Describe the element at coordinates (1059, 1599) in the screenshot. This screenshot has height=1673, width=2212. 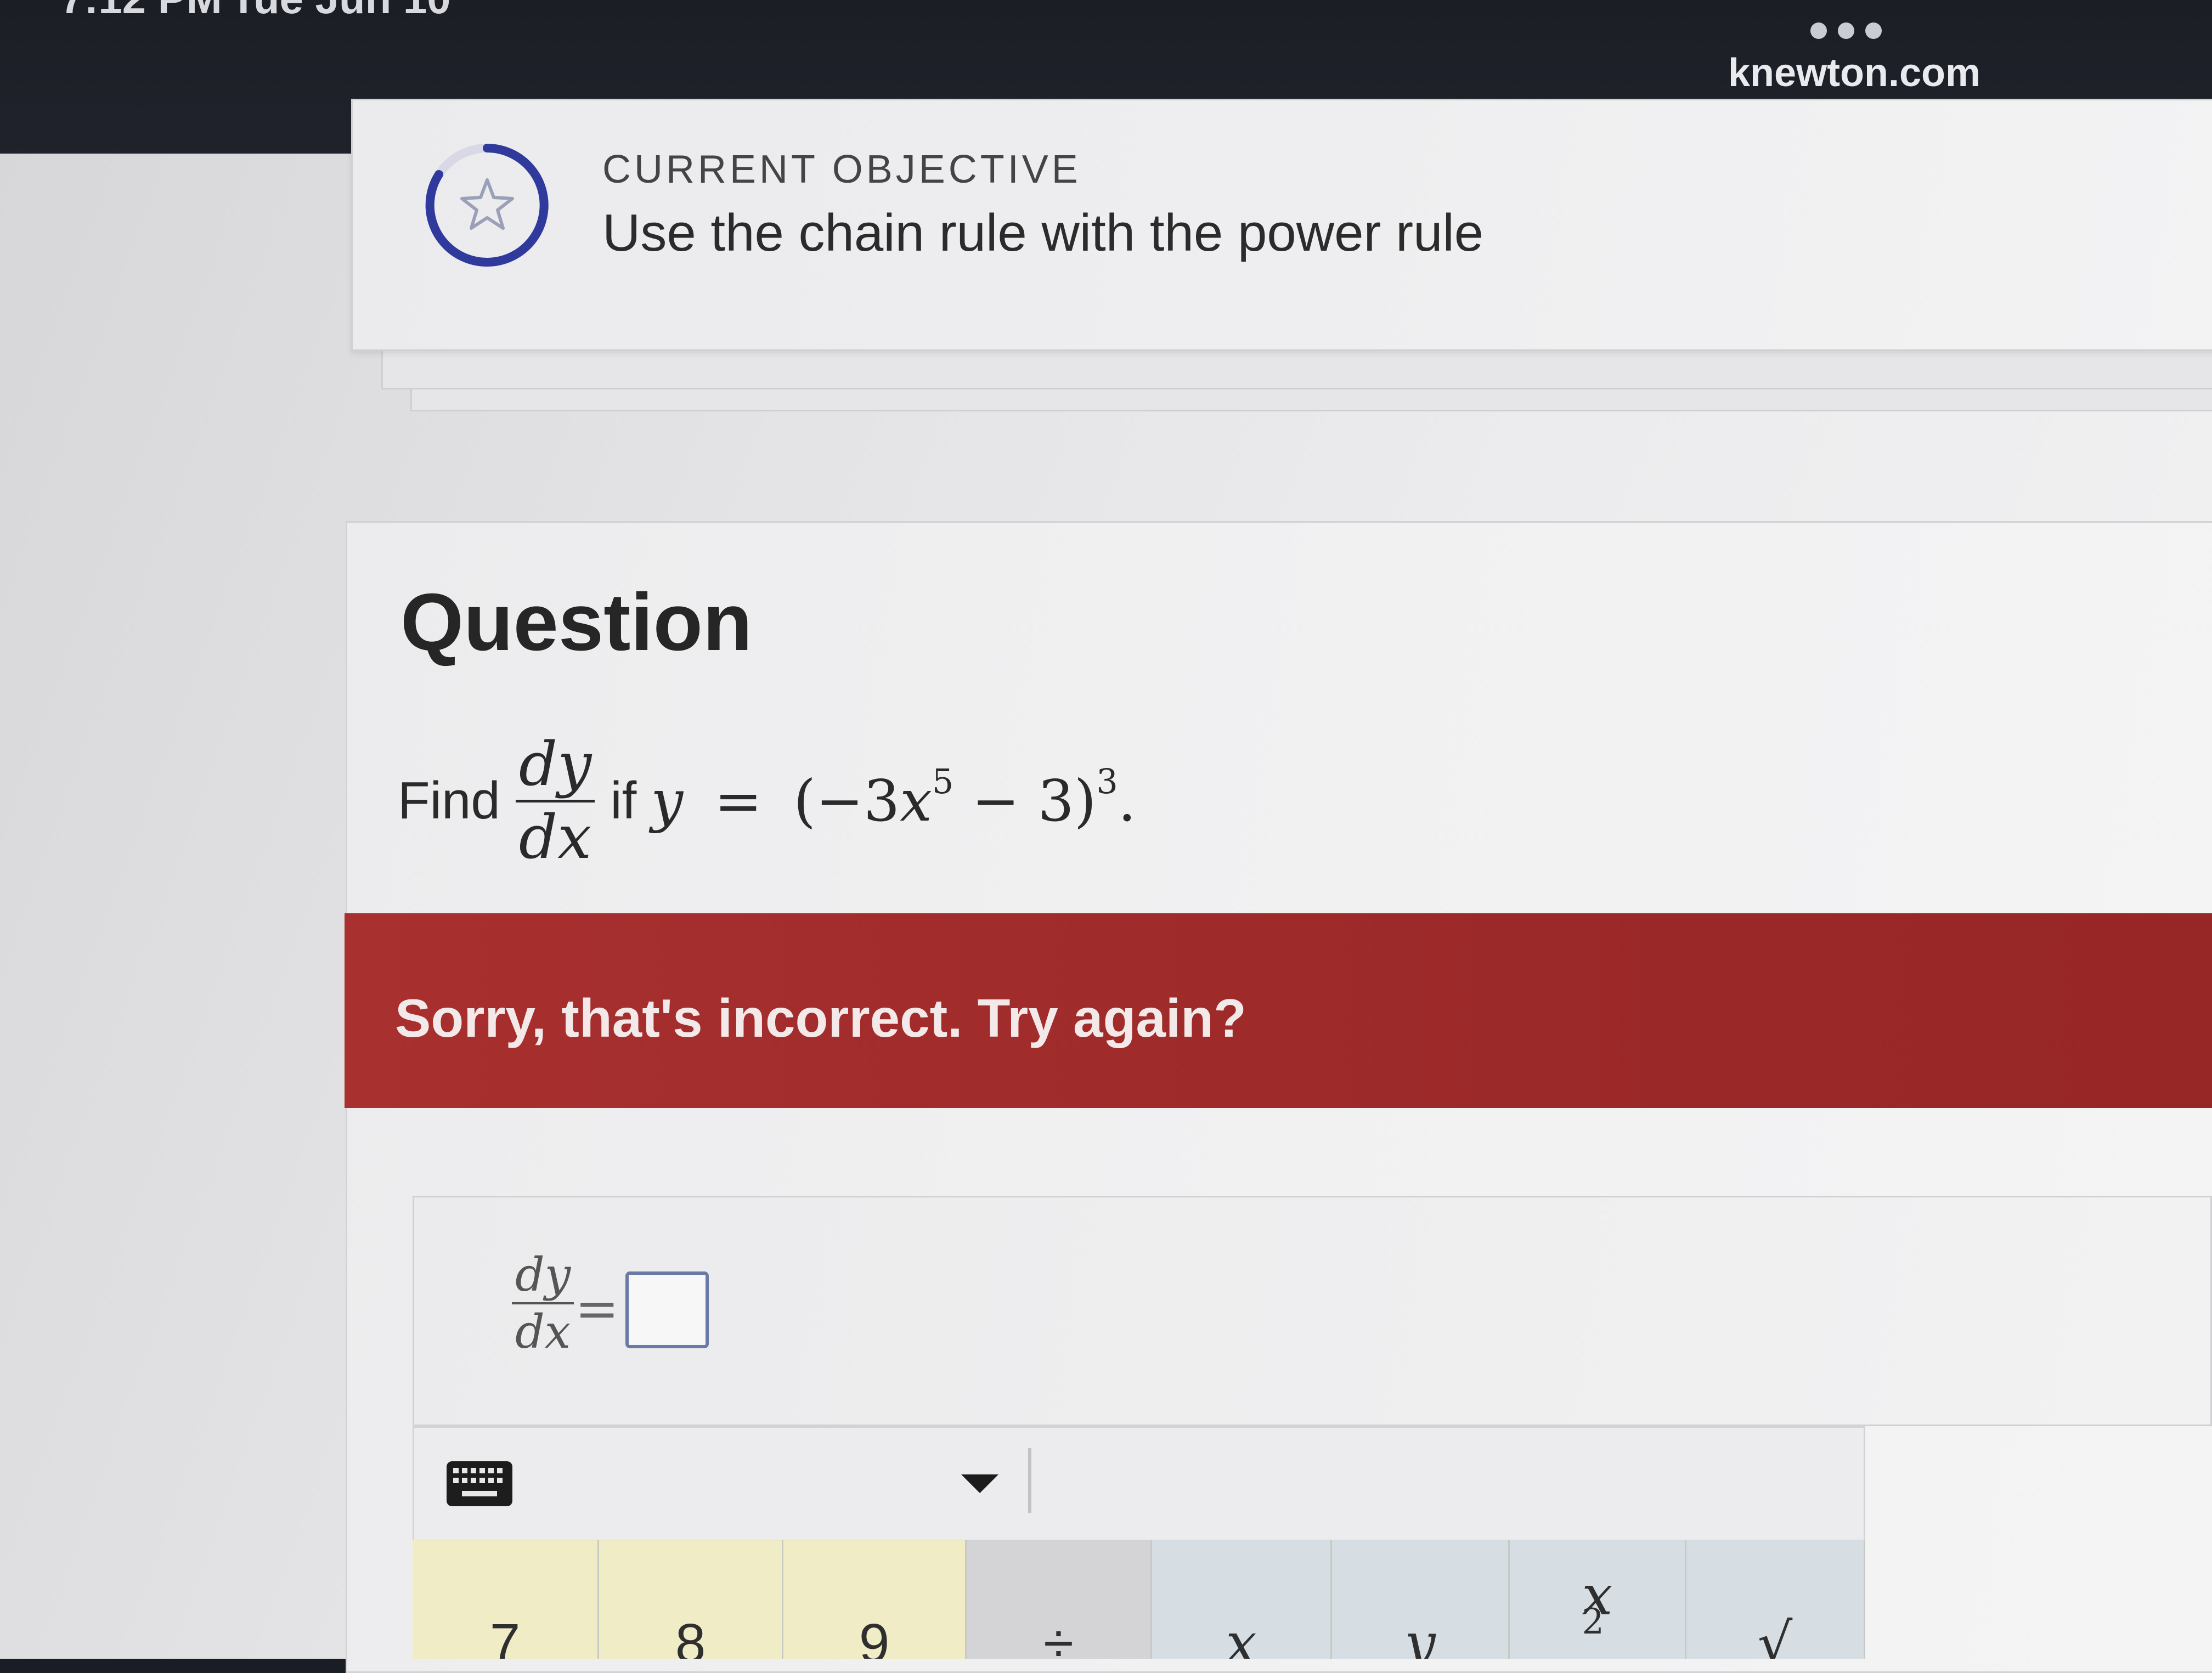
I see `key-divide: ÷` at that location.